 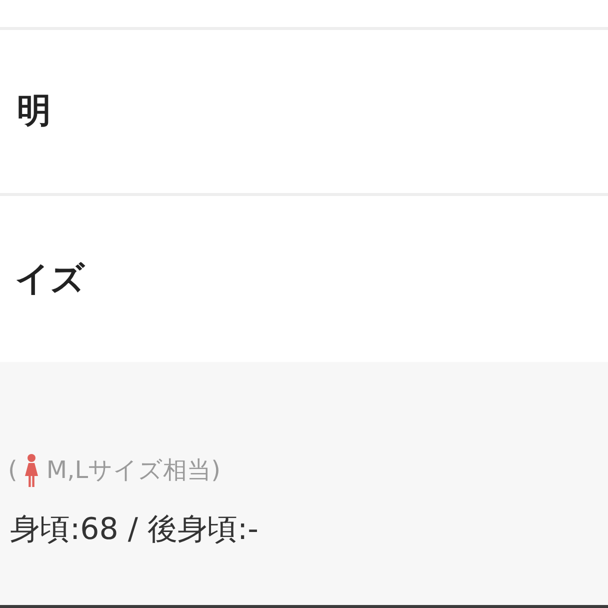 I want to click on size-note-text: M,Lサイズ相当), so click(x=133, y=470).